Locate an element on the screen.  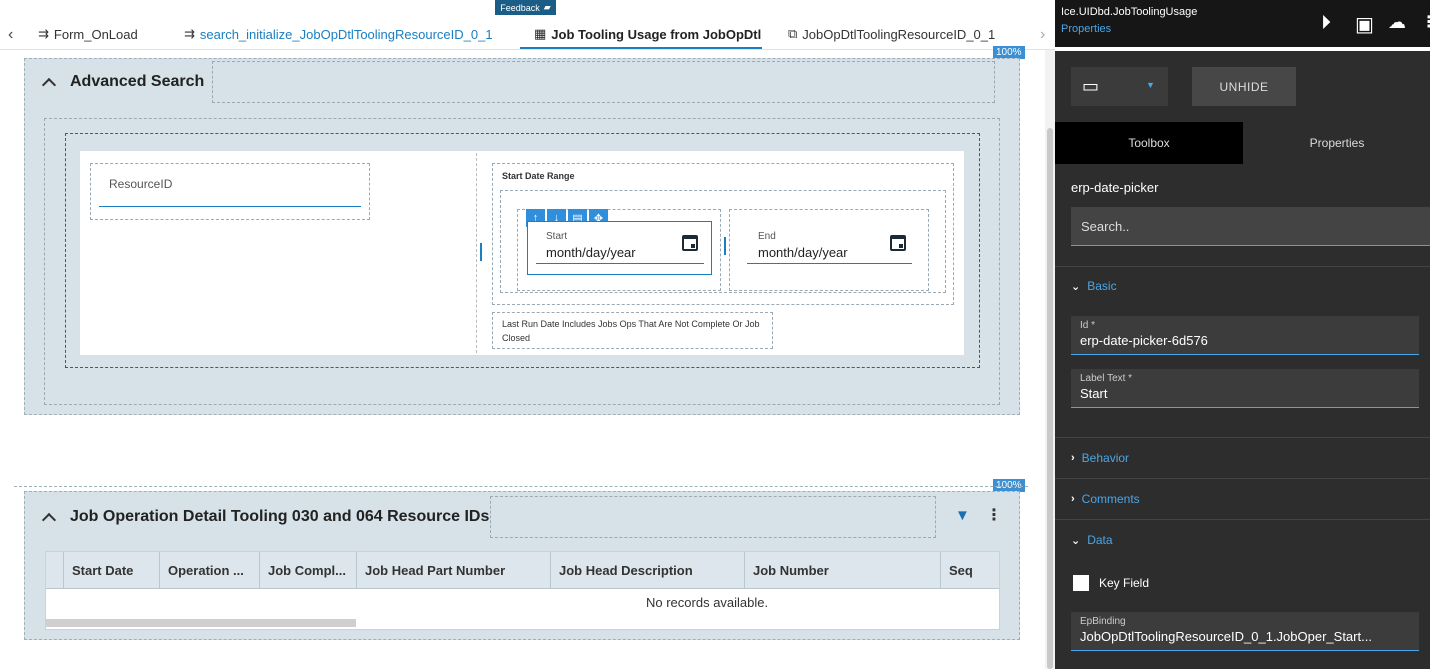
play-icon: ⏵ is located at coordinates (1332, 23).